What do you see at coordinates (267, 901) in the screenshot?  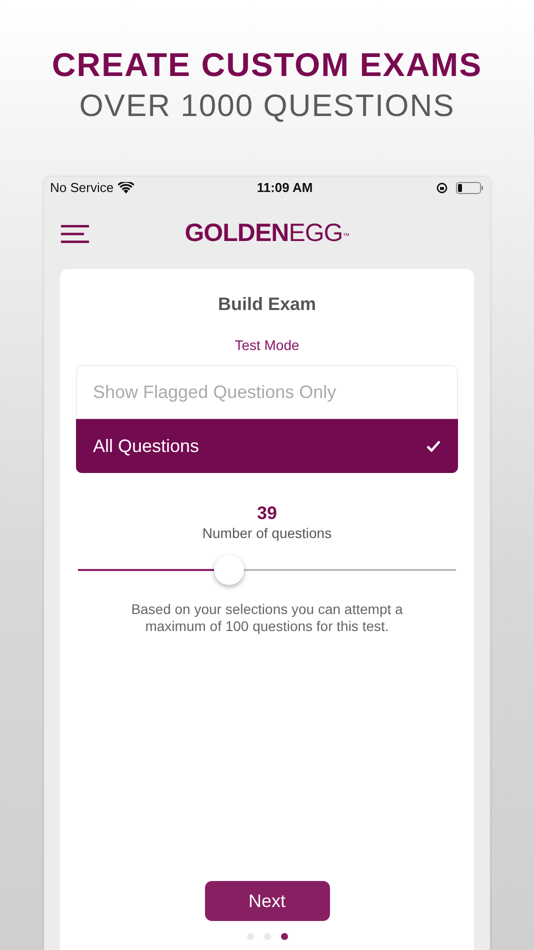 I see `next-button: Next` at bounding box center [267, 901].